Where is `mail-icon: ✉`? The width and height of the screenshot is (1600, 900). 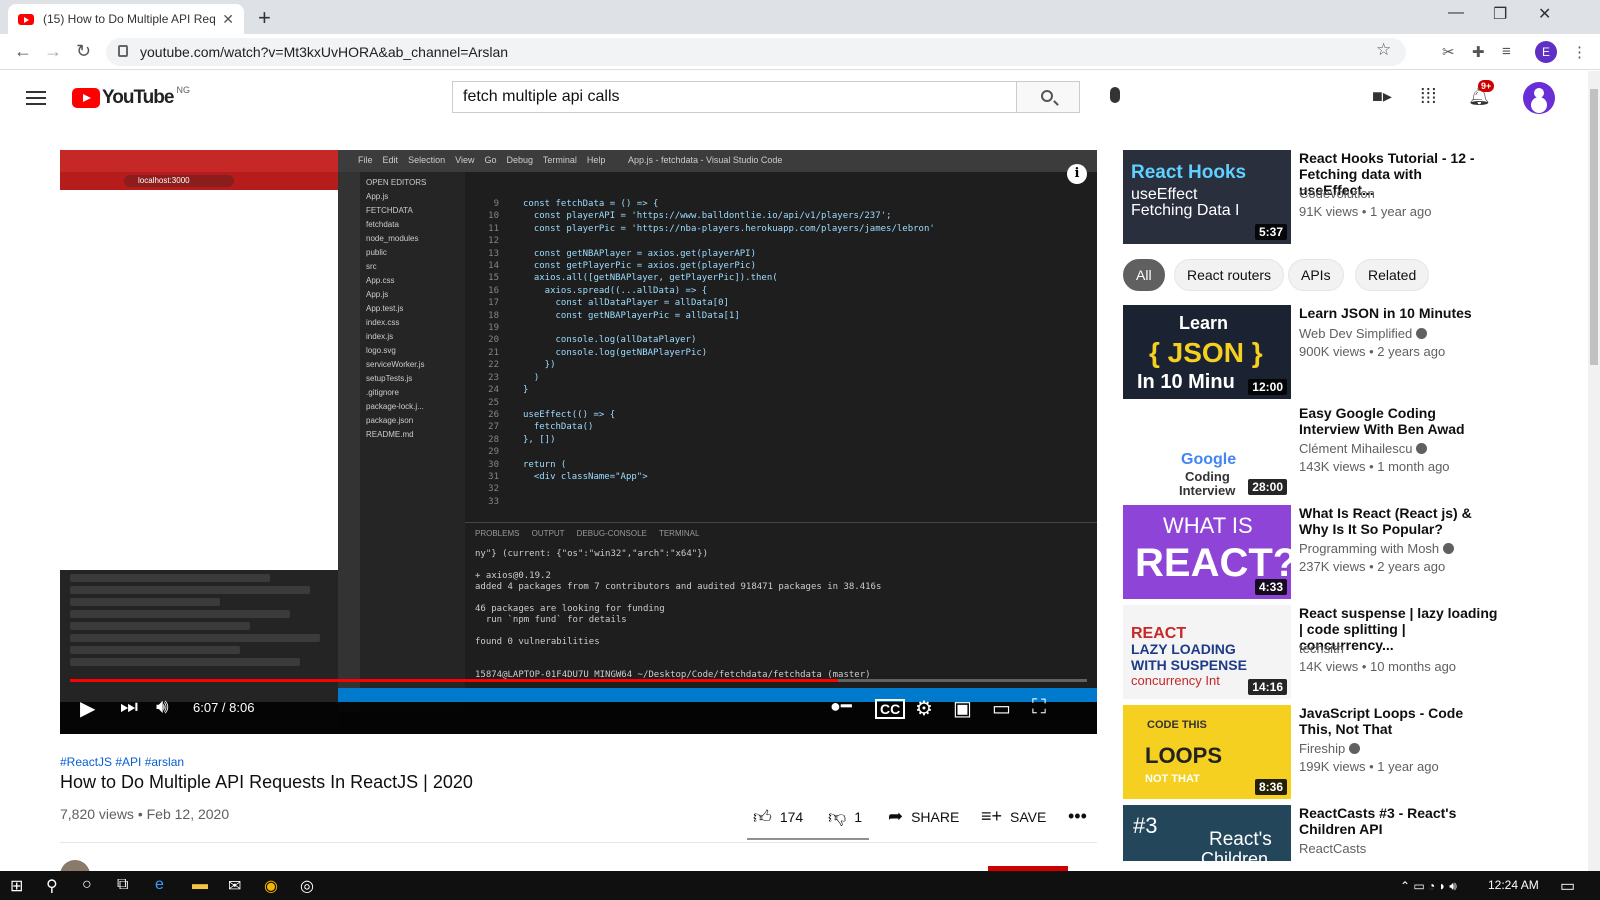
mail-icon: ✉ is located at coordinates (234, 886).